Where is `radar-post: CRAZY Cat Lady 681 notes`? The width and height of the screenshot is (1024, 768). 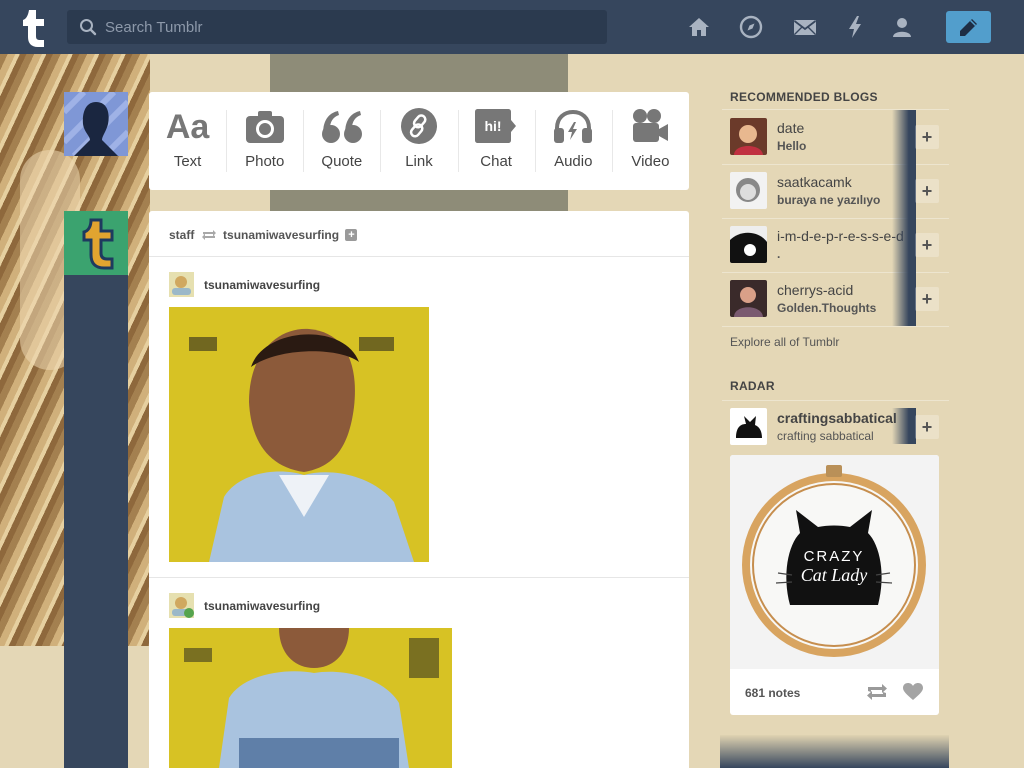 radar-post: CRAZY Cat Lady 681 notes is located at coordinates (834, 585).